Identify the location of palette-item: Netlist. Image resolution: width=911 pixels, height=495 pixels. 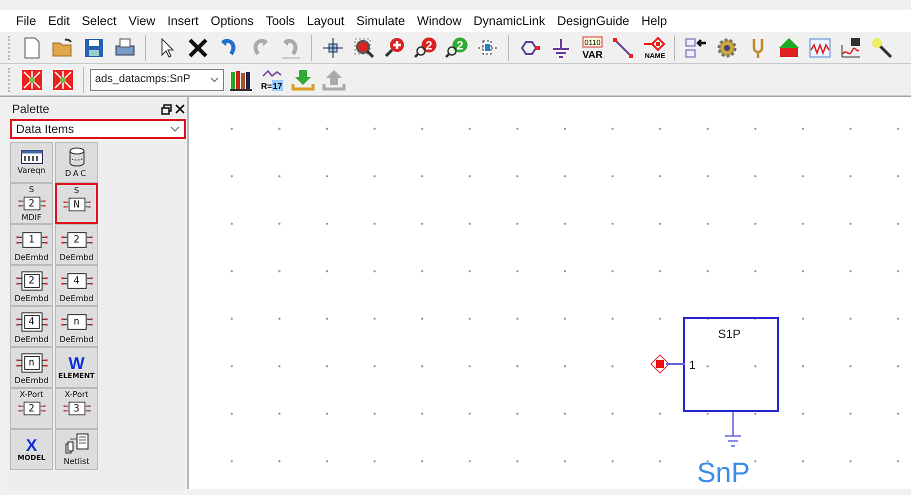
(76, 449).